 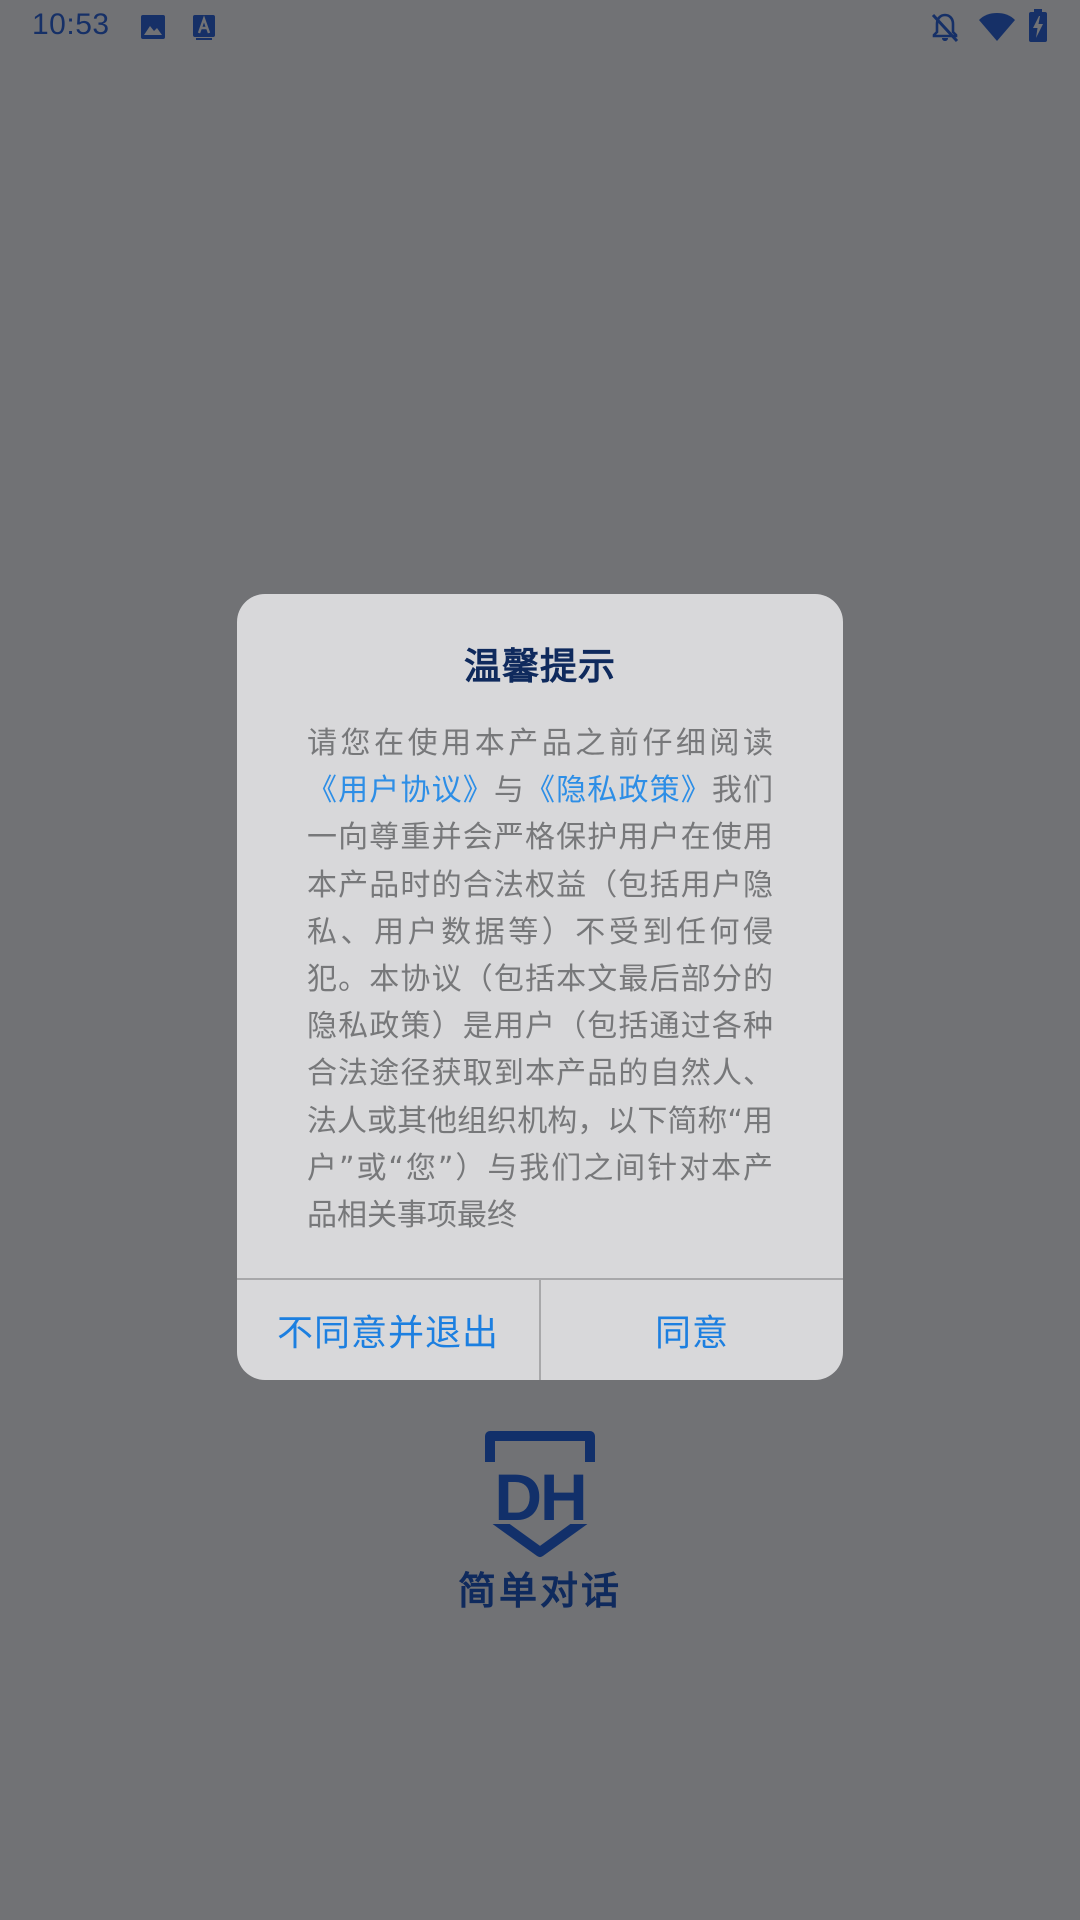 I want to click on user-agreement-link: 《用户协议》, so click(x=400, y=790).